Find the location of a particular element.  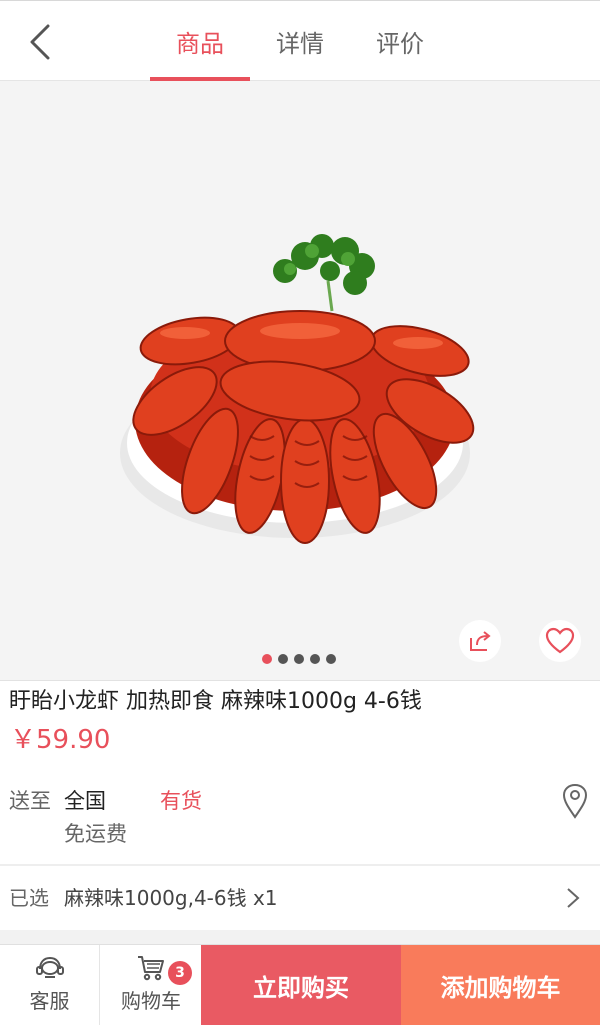

spec-selector-row: 已选 麻辣味1000g,4-6钱 x1 is located at coordinates (300, 898).